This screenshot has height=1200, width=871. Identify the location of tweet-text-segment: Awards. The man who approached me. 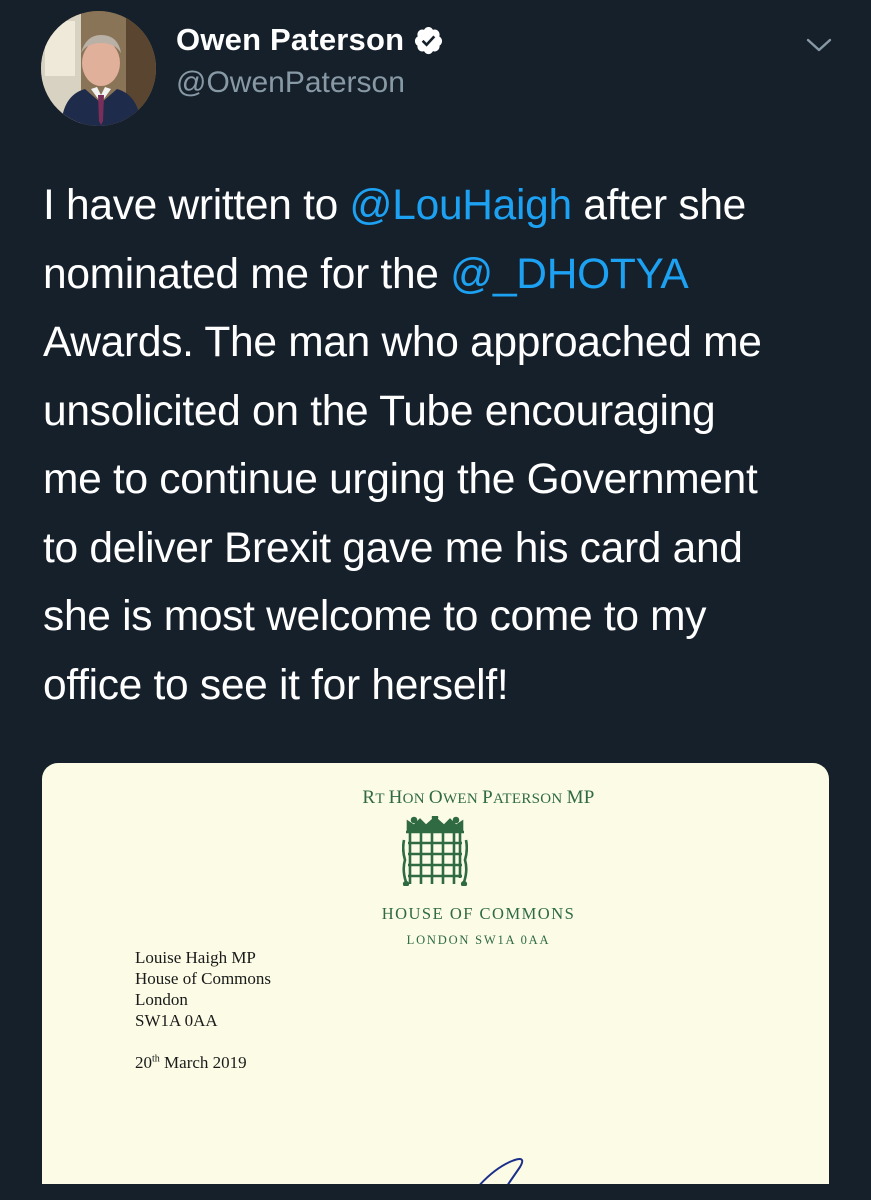
(402, 342).